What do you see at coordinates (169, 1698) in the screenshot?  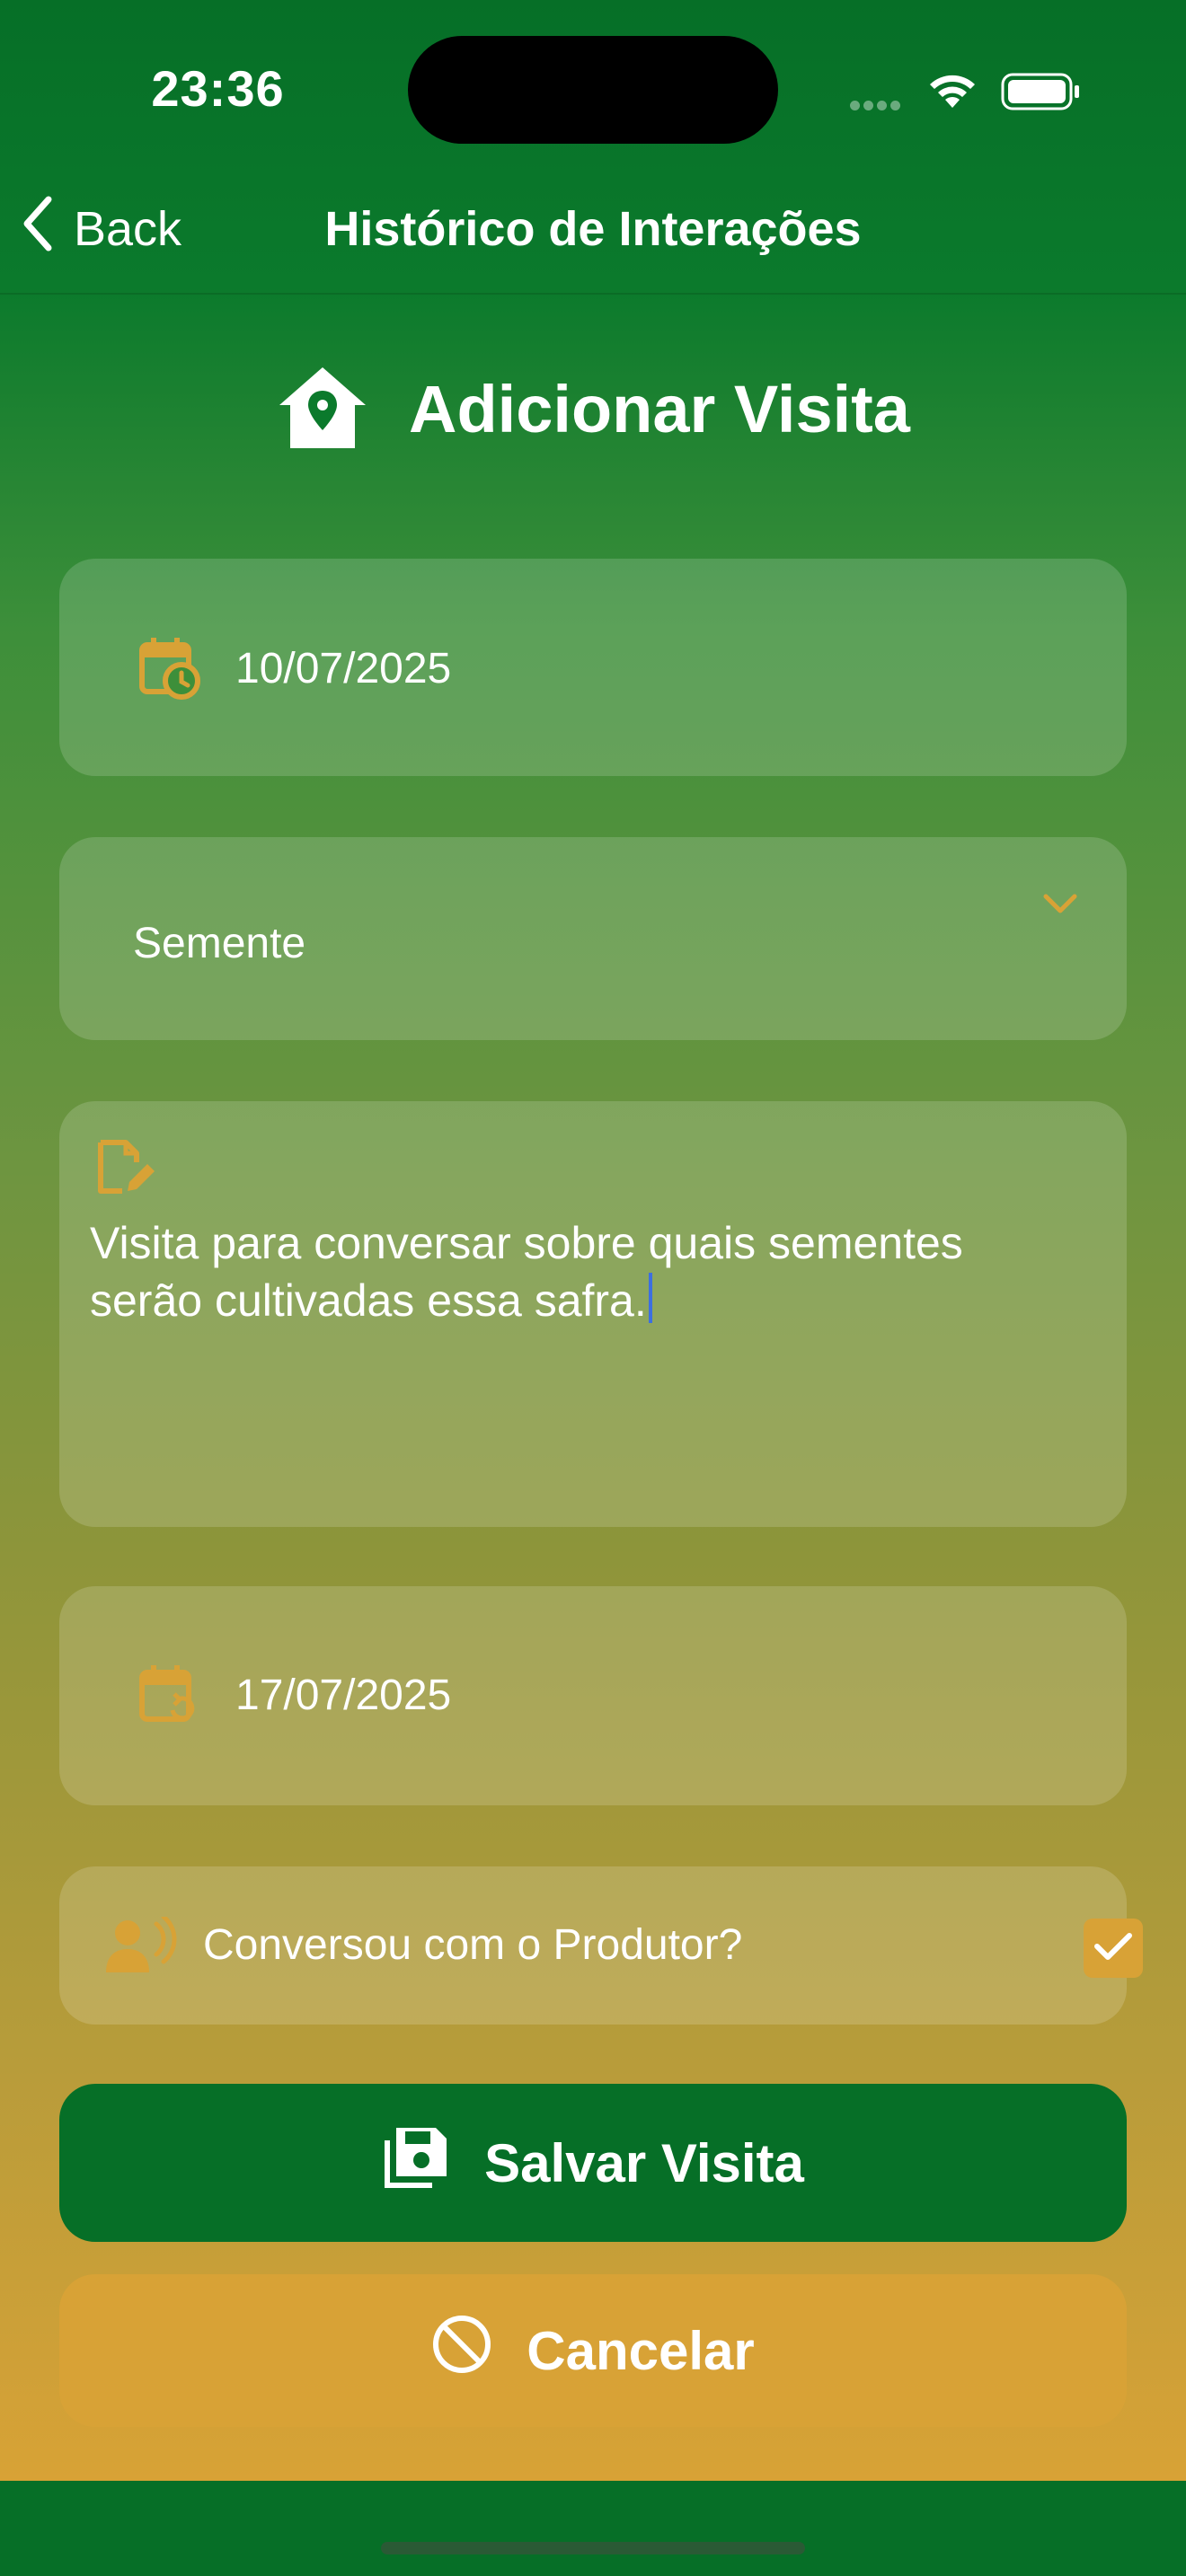 I see `calendar-refresh-icon` at bounding box center [169, 1698].